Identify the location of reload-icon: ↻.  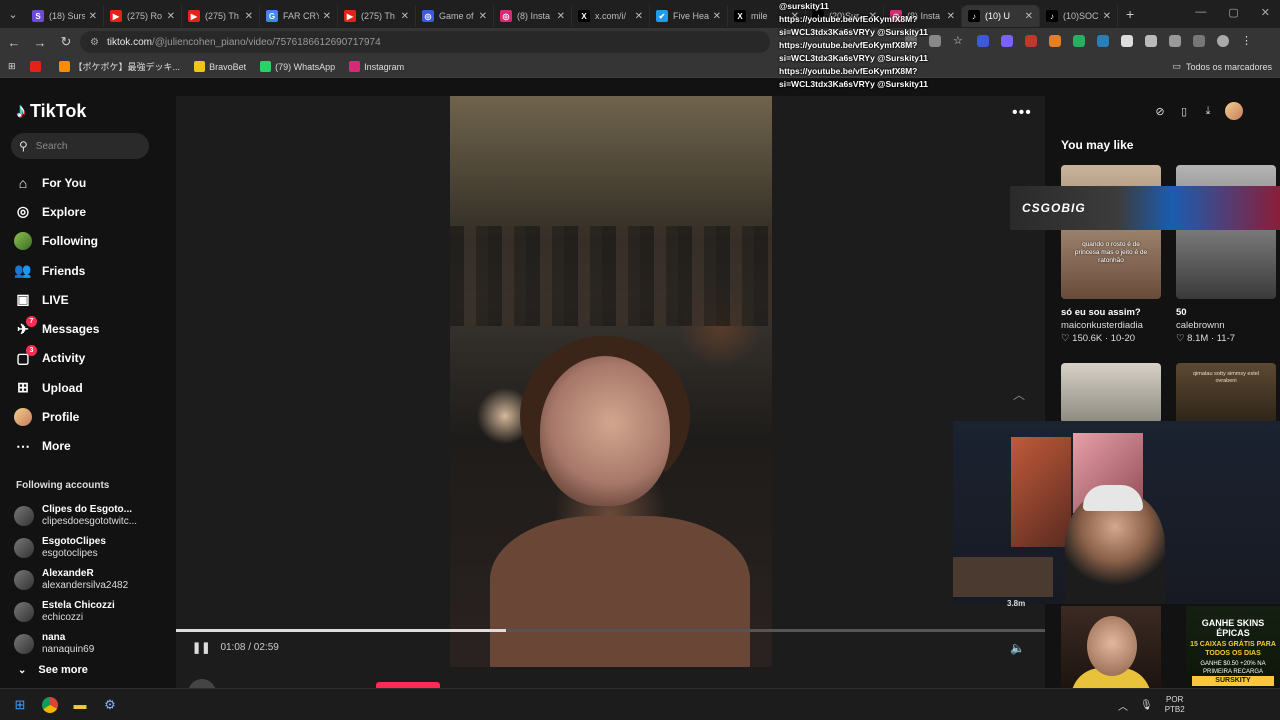
(66, 42).